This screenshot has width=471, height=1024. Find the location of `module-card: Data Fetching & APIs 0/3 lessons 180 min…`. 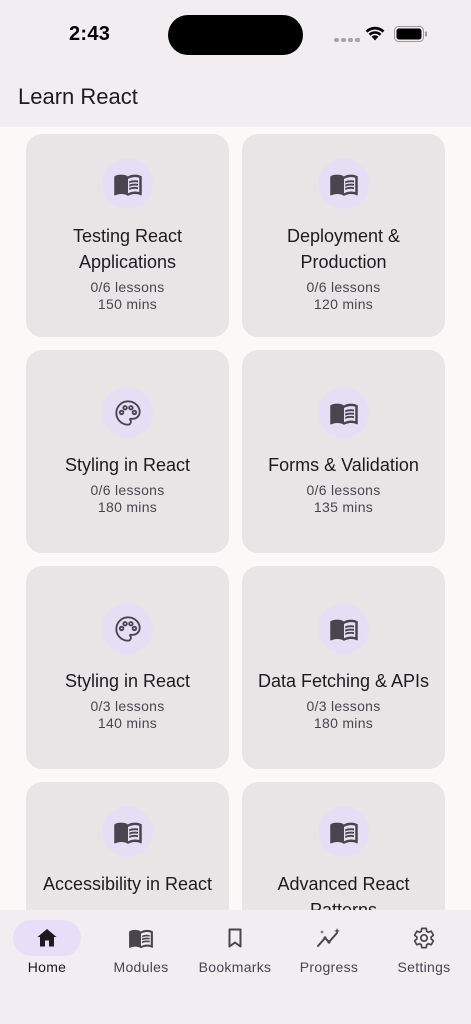

module-card: Data Fetching & APIs 0/3 lessons 180 min… is located at coordinates (343, 667).